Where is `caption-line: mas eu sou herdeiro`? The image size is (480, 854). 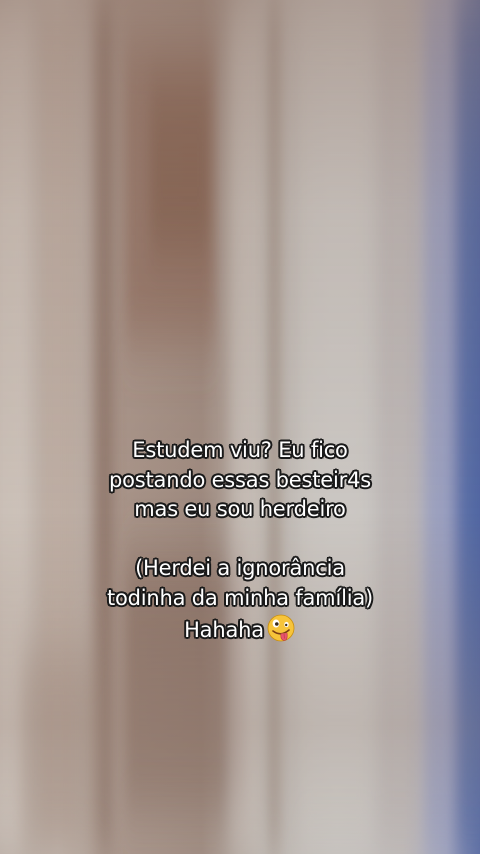 caption-line: mas eu sou herdeiro is located at coordinates (240, 509).